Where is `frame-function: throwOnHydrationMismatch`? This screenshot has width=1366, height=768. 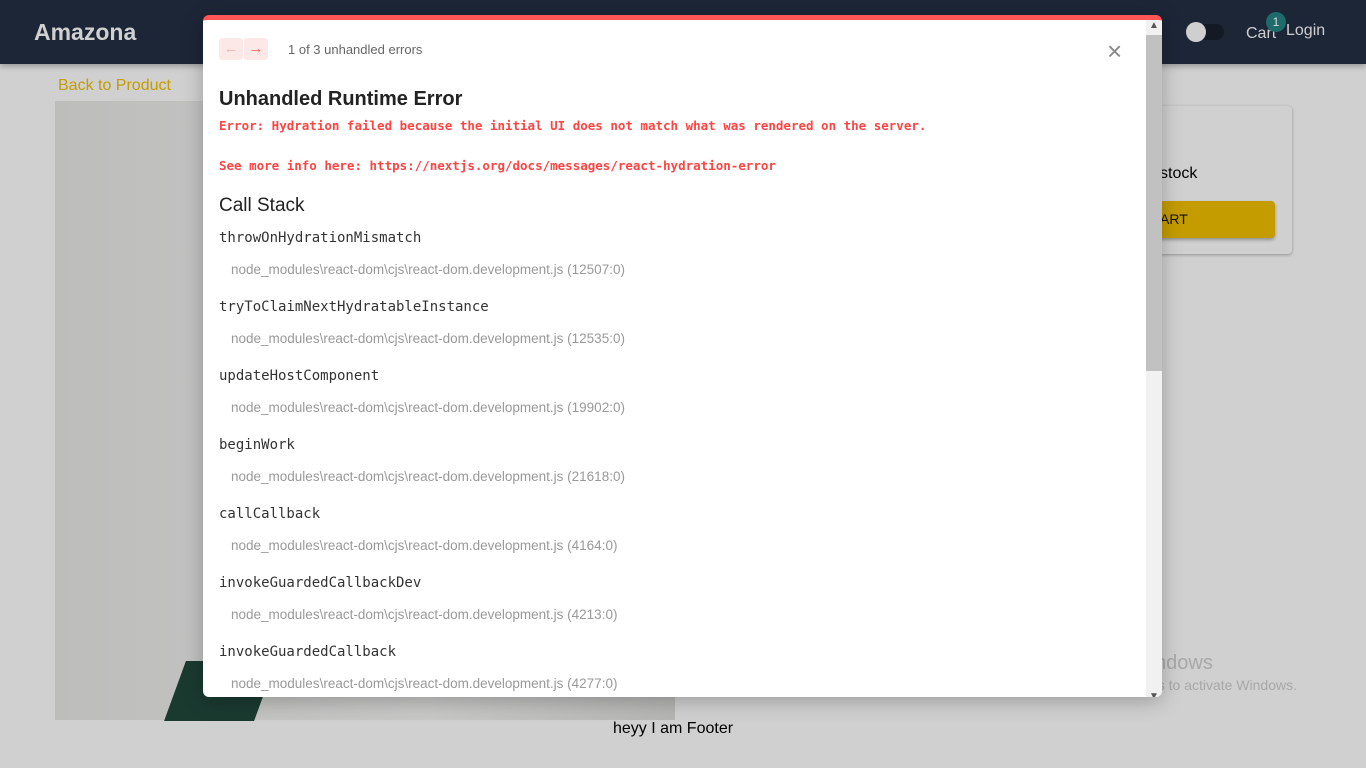 frame-function: throwOnHydrationMismatch is located at coordinates (320, 238).